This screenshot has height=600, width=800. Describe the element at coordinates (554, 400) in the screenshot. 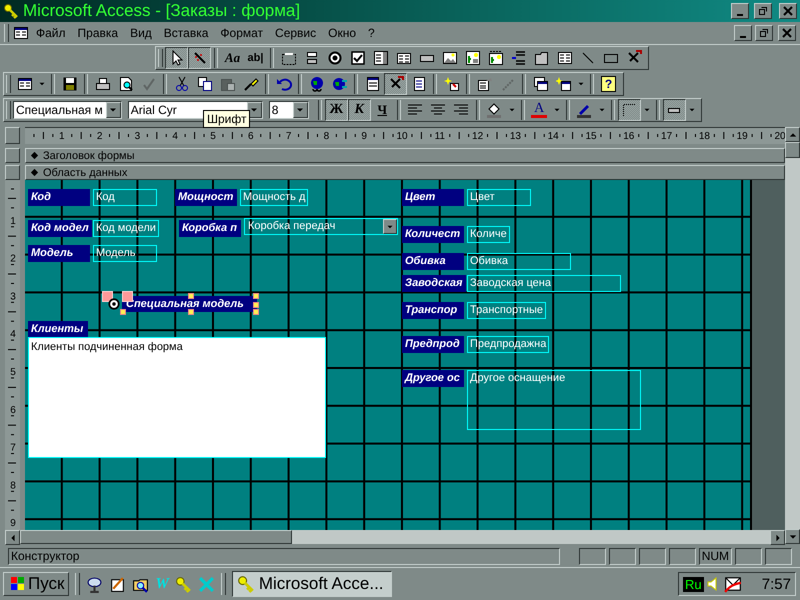

I see `text-field: Другое оснащение` at that location.